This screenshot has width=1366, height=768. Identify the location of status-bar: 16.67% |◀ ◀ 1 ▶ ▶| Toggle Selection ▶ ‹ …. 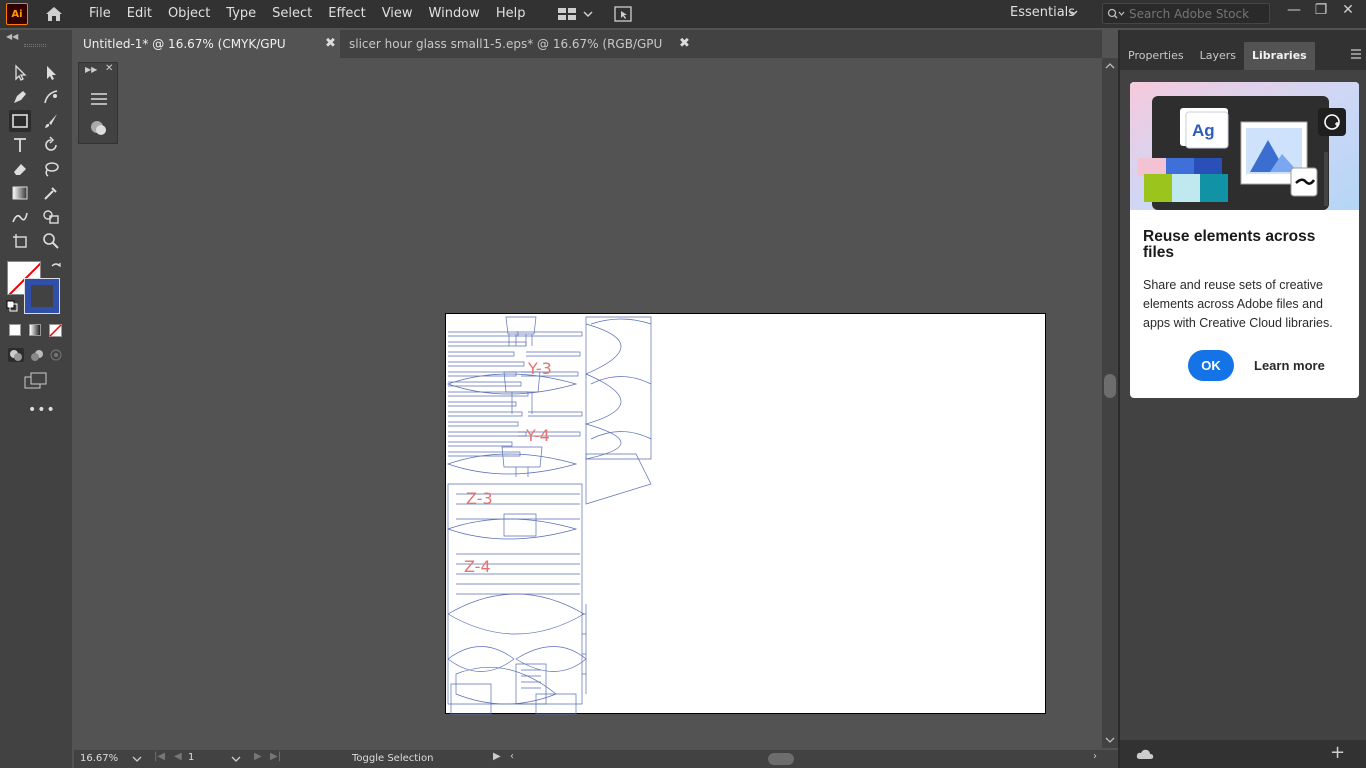
(596, 759).